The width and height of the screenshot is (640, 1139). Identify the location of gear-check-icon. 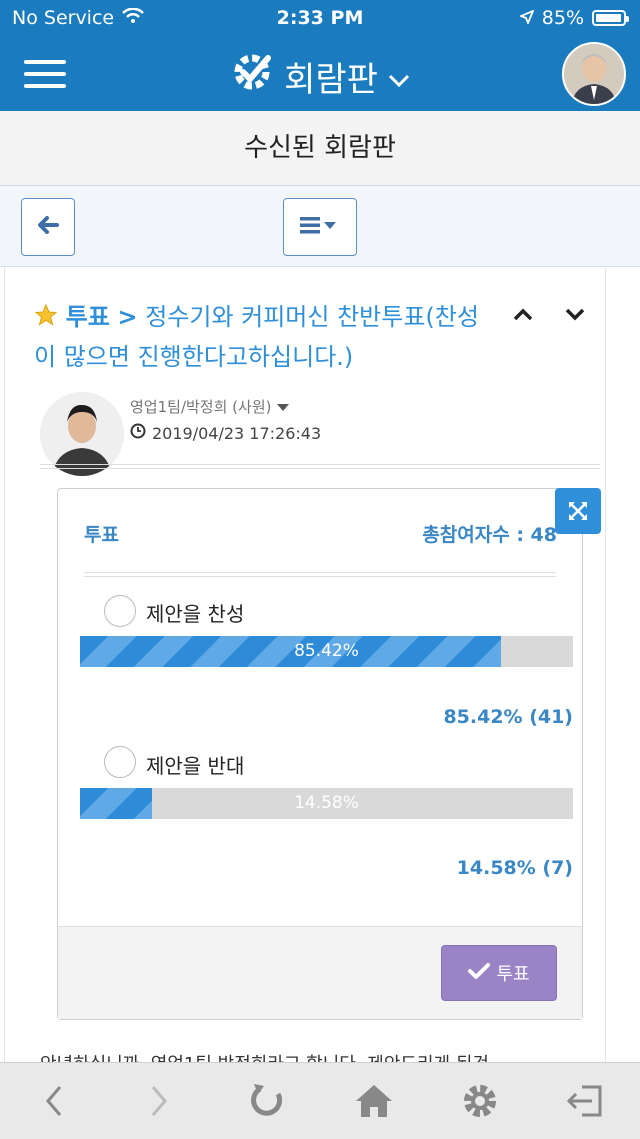
(252, 76).